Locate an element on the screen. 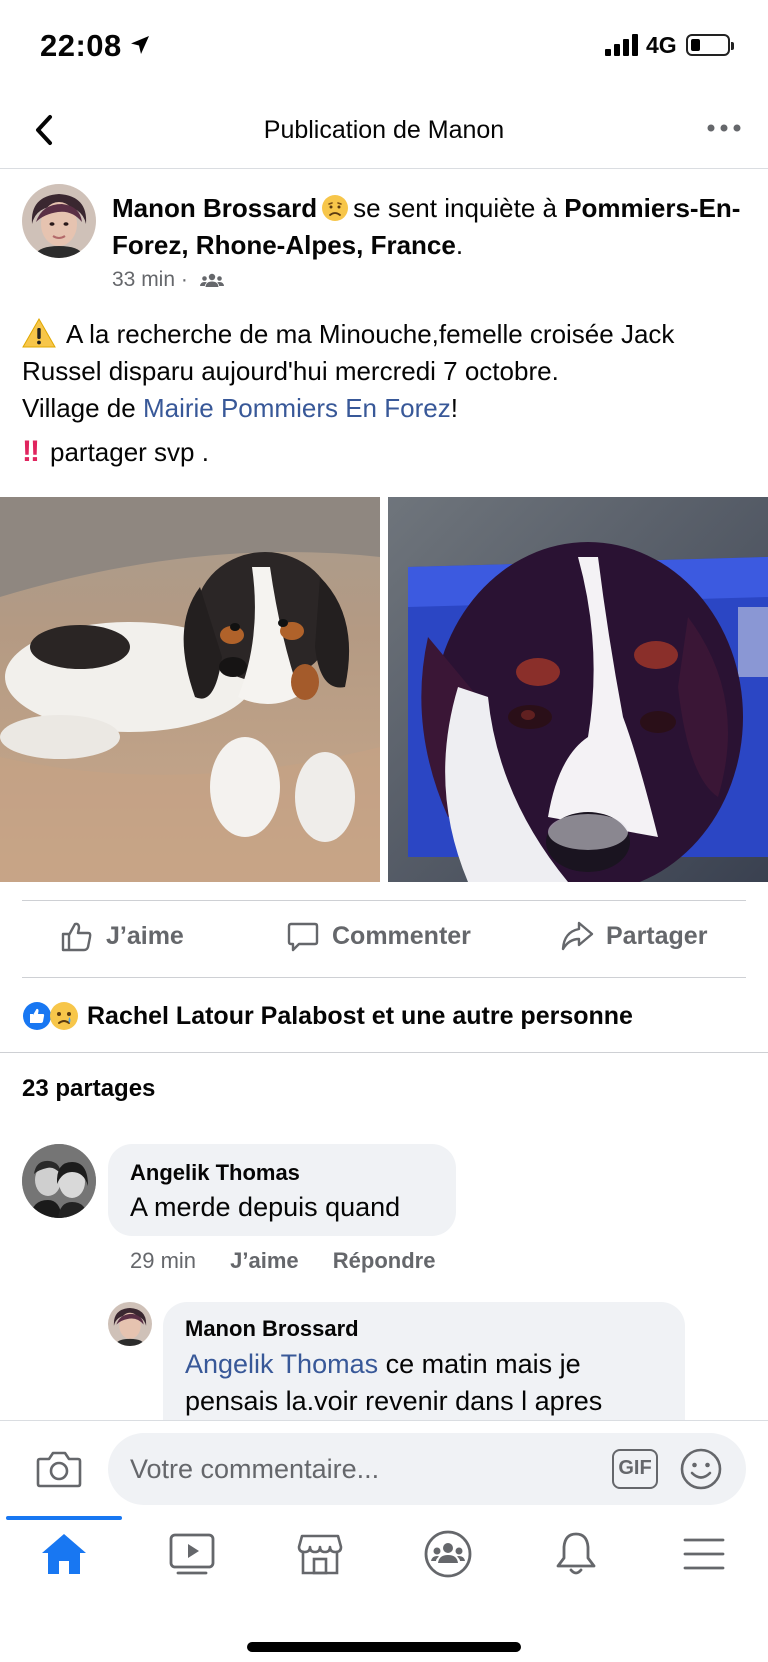  sad-reaction-icon is located at coordinates (64, 1016).